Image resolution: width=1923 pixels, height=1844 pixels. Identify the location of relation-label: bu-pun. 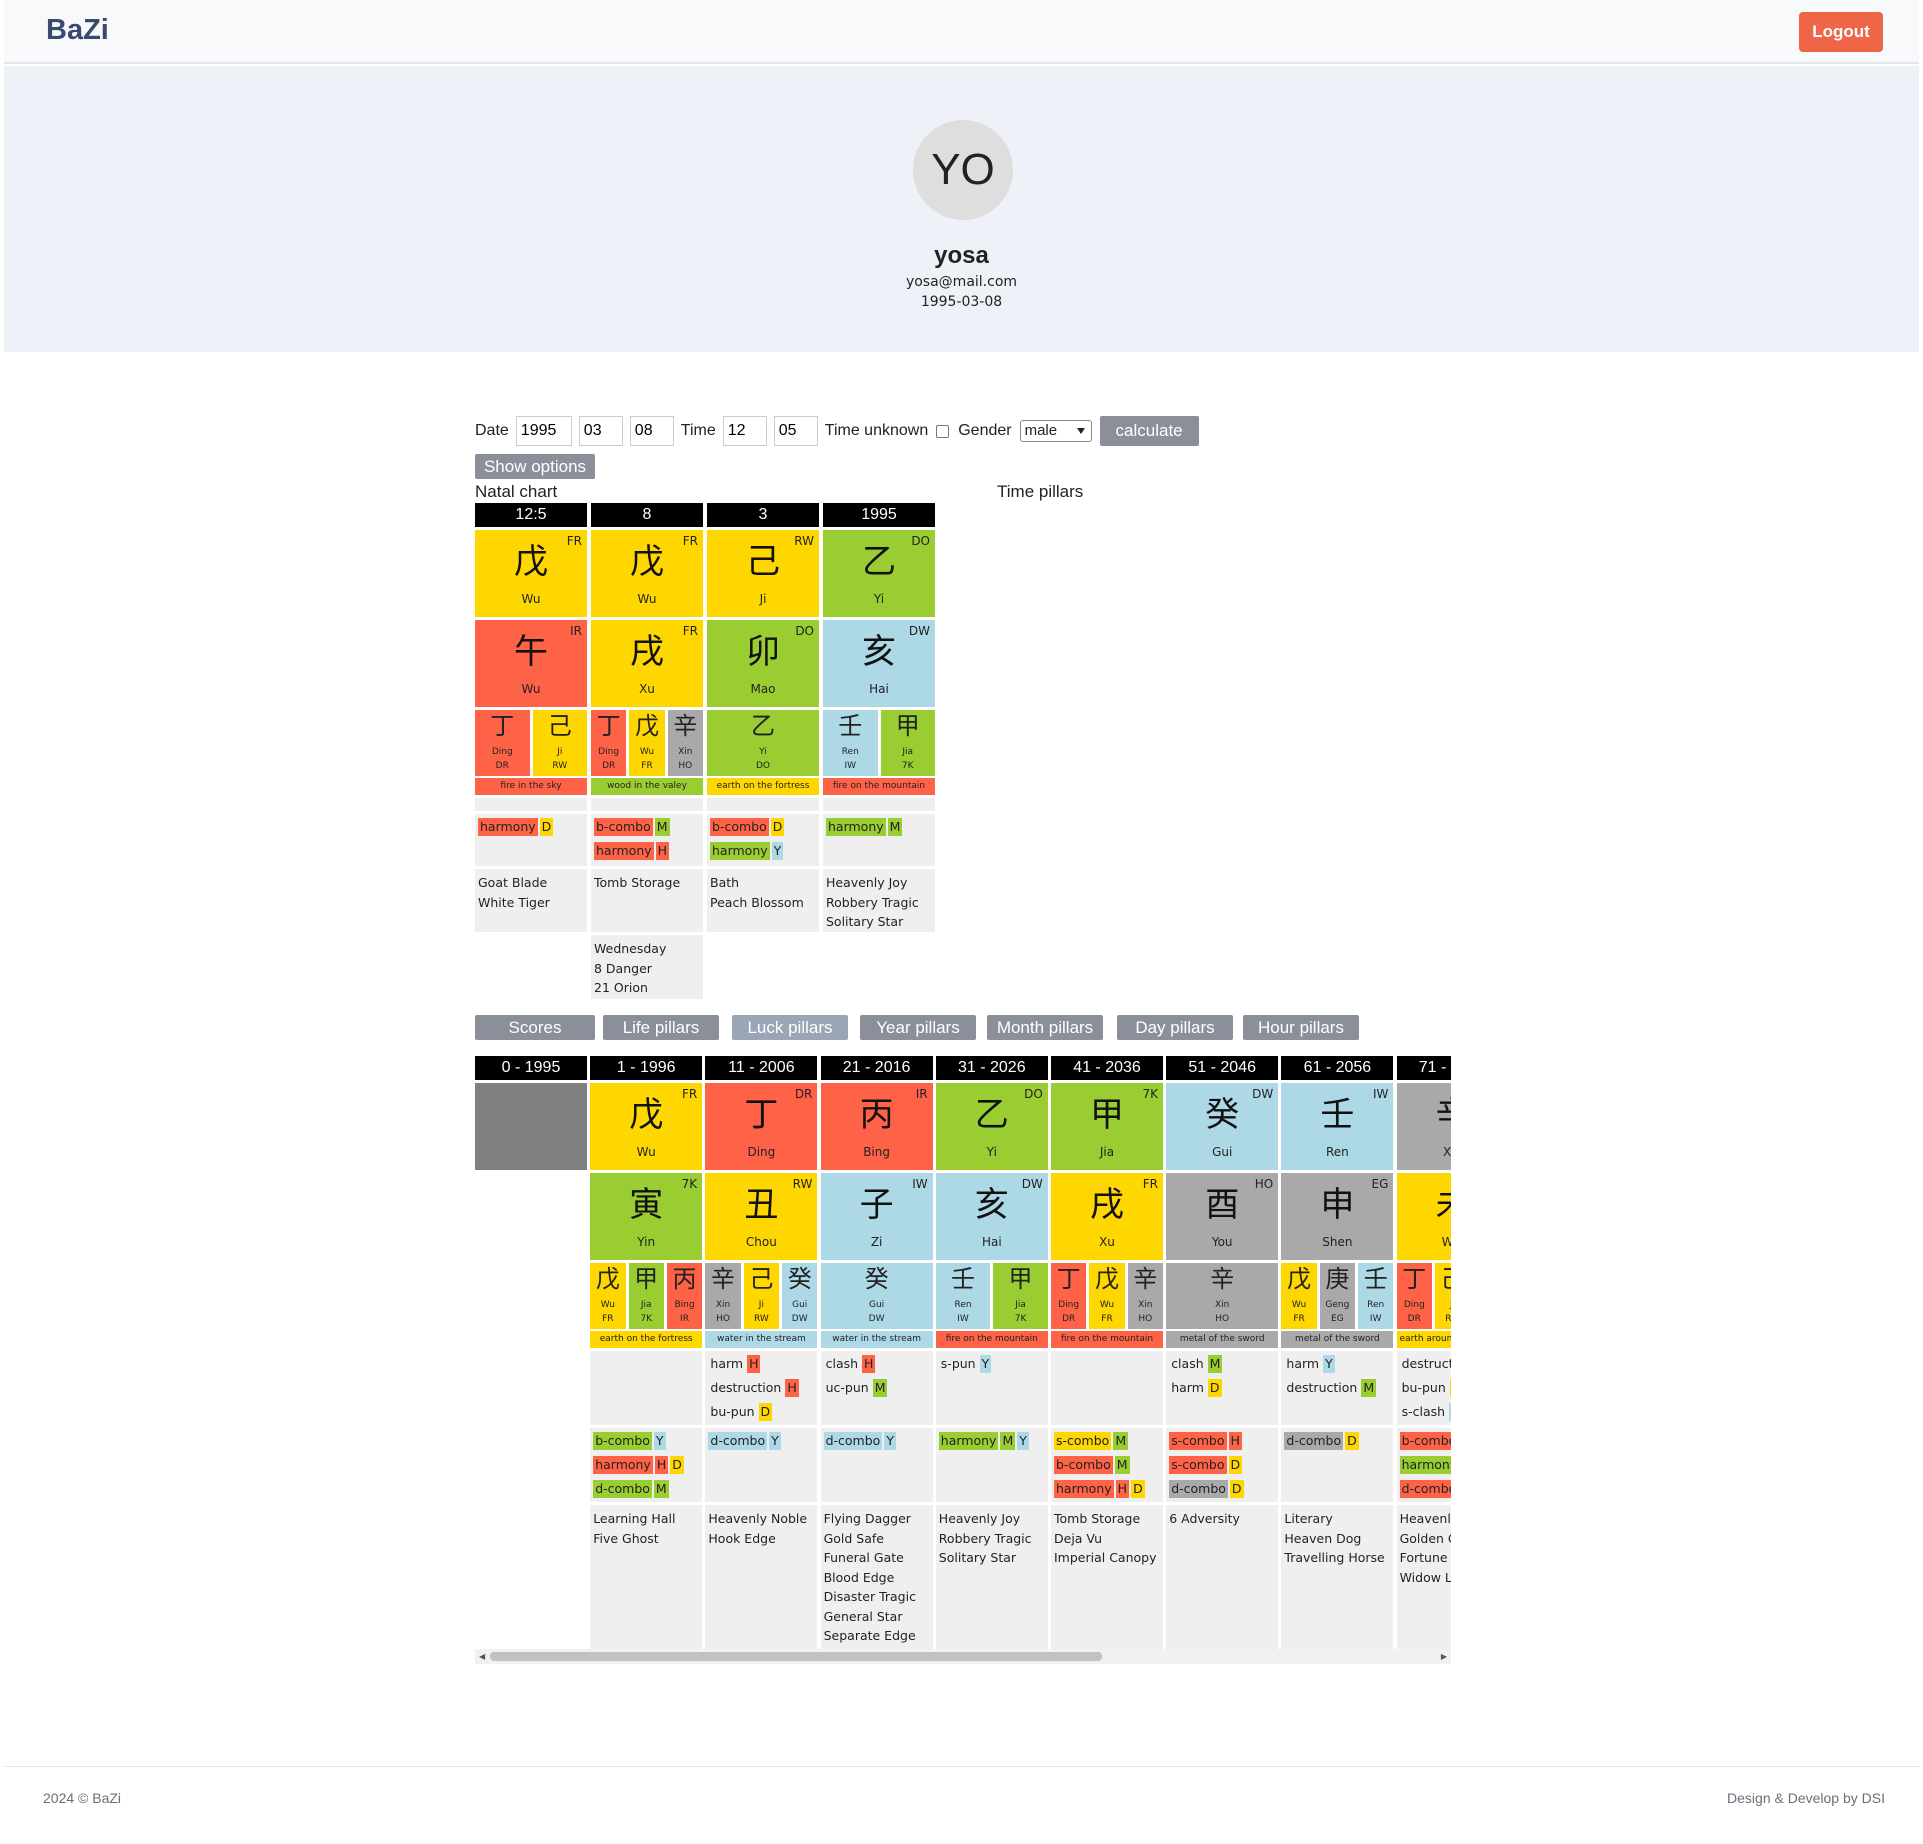
(732, 1411).